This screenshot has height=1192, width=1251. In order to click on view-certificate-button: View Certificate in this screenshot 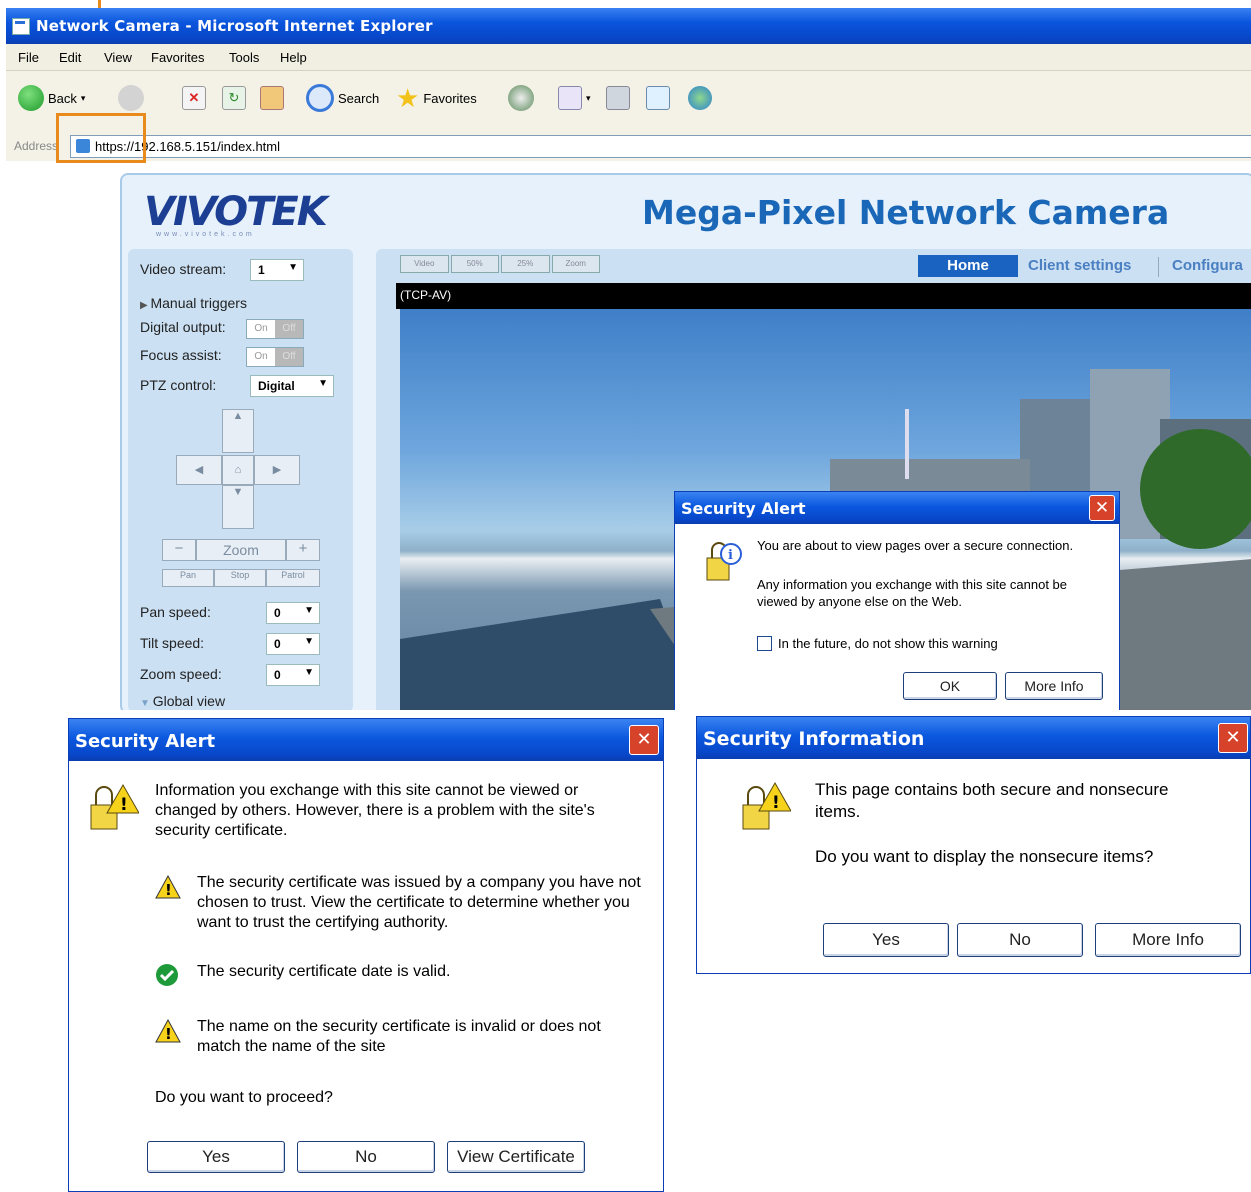, I will do `click(516, 1157)`.